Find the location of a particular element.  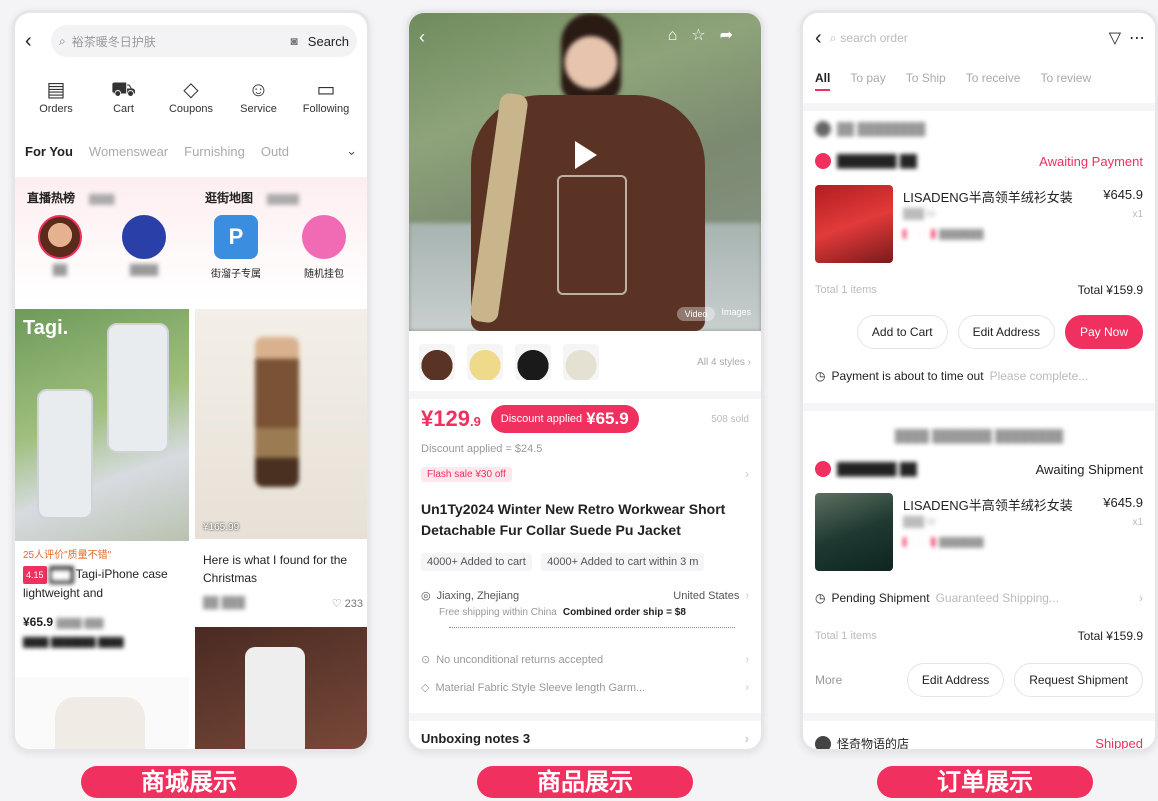

tab-to-receive: To receive is located at coordinates (993, 78).